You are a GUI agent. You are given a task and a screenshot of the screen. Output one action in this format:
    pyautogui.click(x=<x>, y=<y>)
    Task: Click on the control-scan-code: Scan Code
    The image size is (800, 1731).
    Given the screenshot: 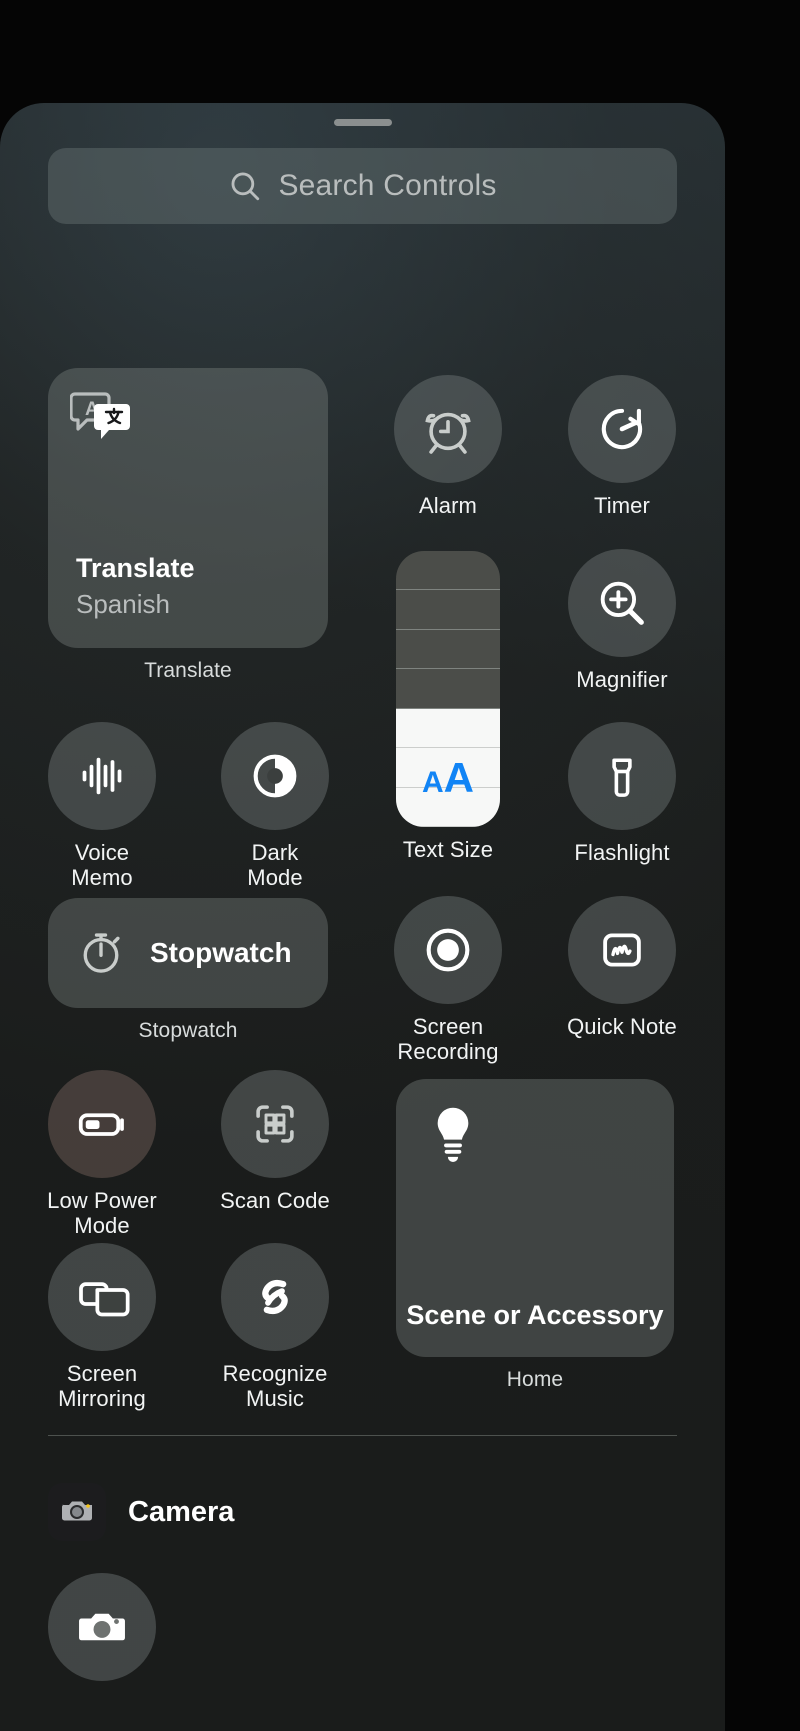 What is the action you would take?
    pyautogui.click(x=279, y=1142)
    